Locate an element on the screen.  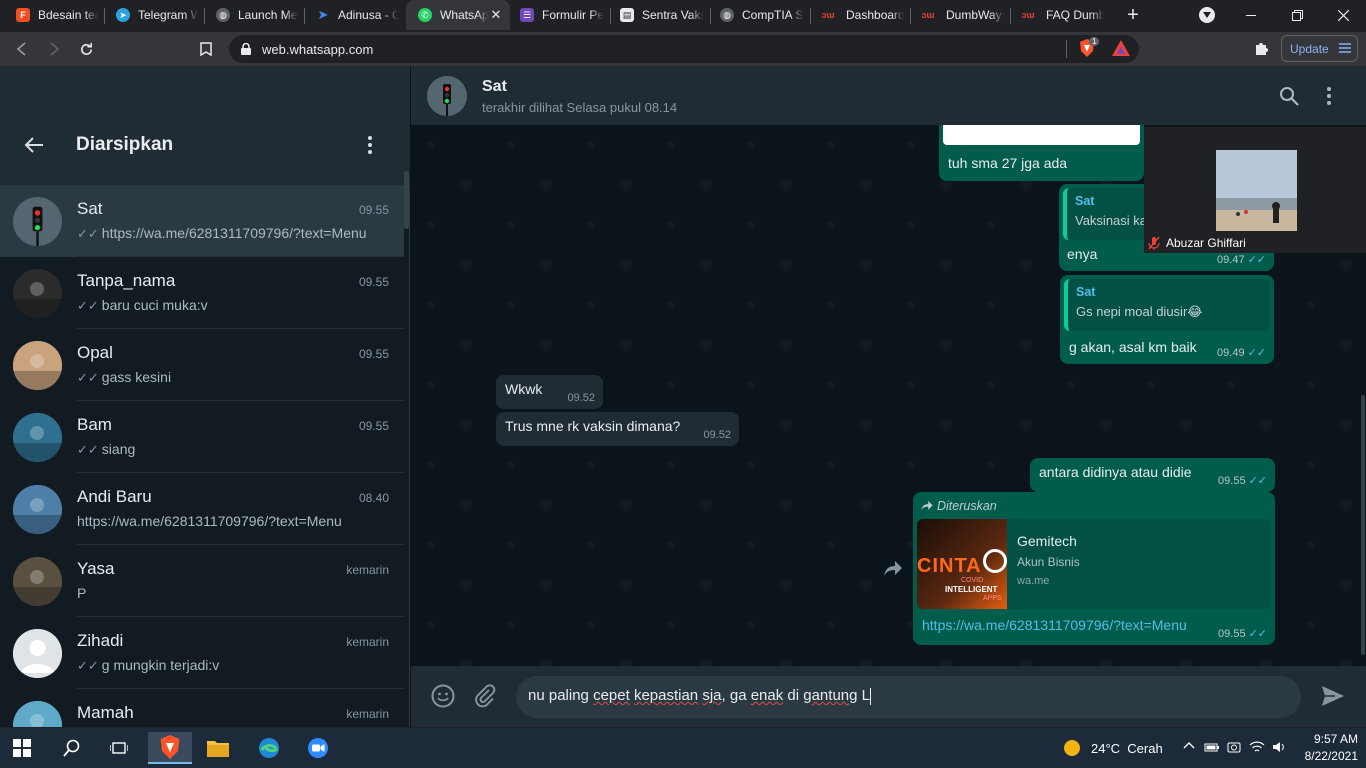
browser-tab-active: ✆ WhatsAp ✕ is located at coordinates (458, 15).